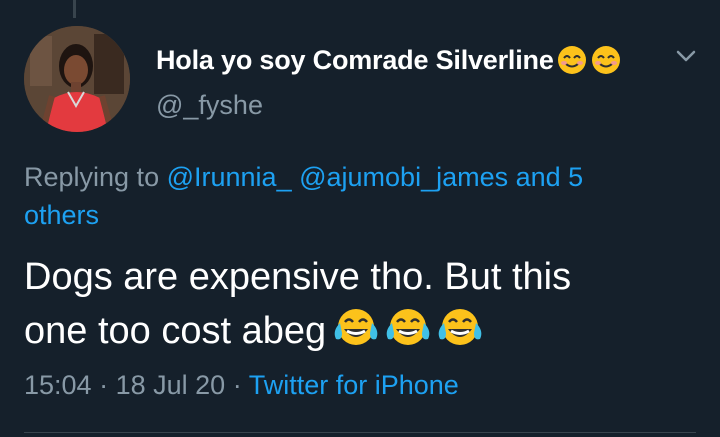  I want to click on avatar, so click(77, 79).